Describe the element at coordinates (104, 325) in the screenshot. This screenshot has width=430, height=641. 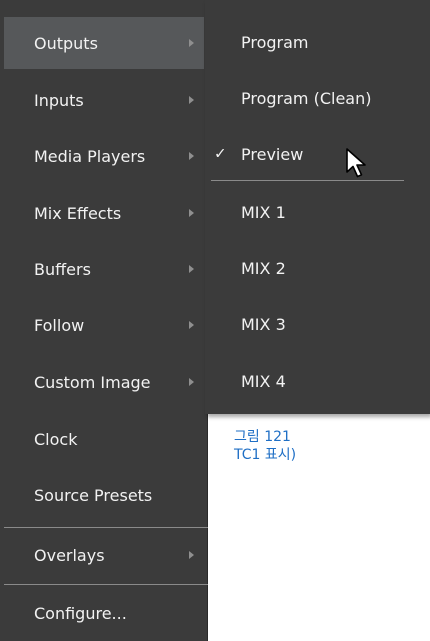
I see `menu-item-follow: Follow` at that location.